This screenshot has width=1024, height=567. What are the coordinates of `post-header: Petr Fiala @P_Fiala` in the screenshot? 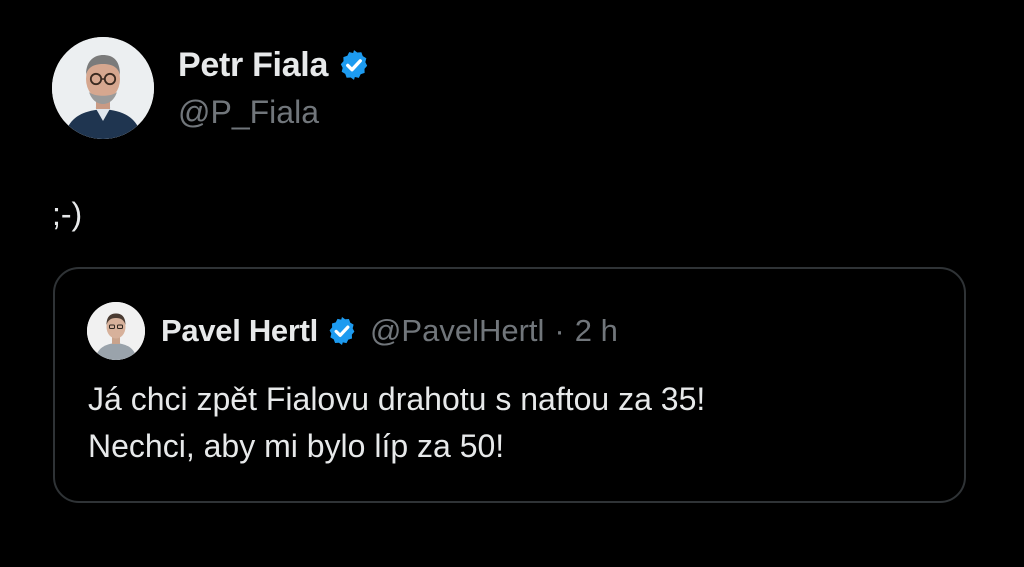 It's located at (211, 88).